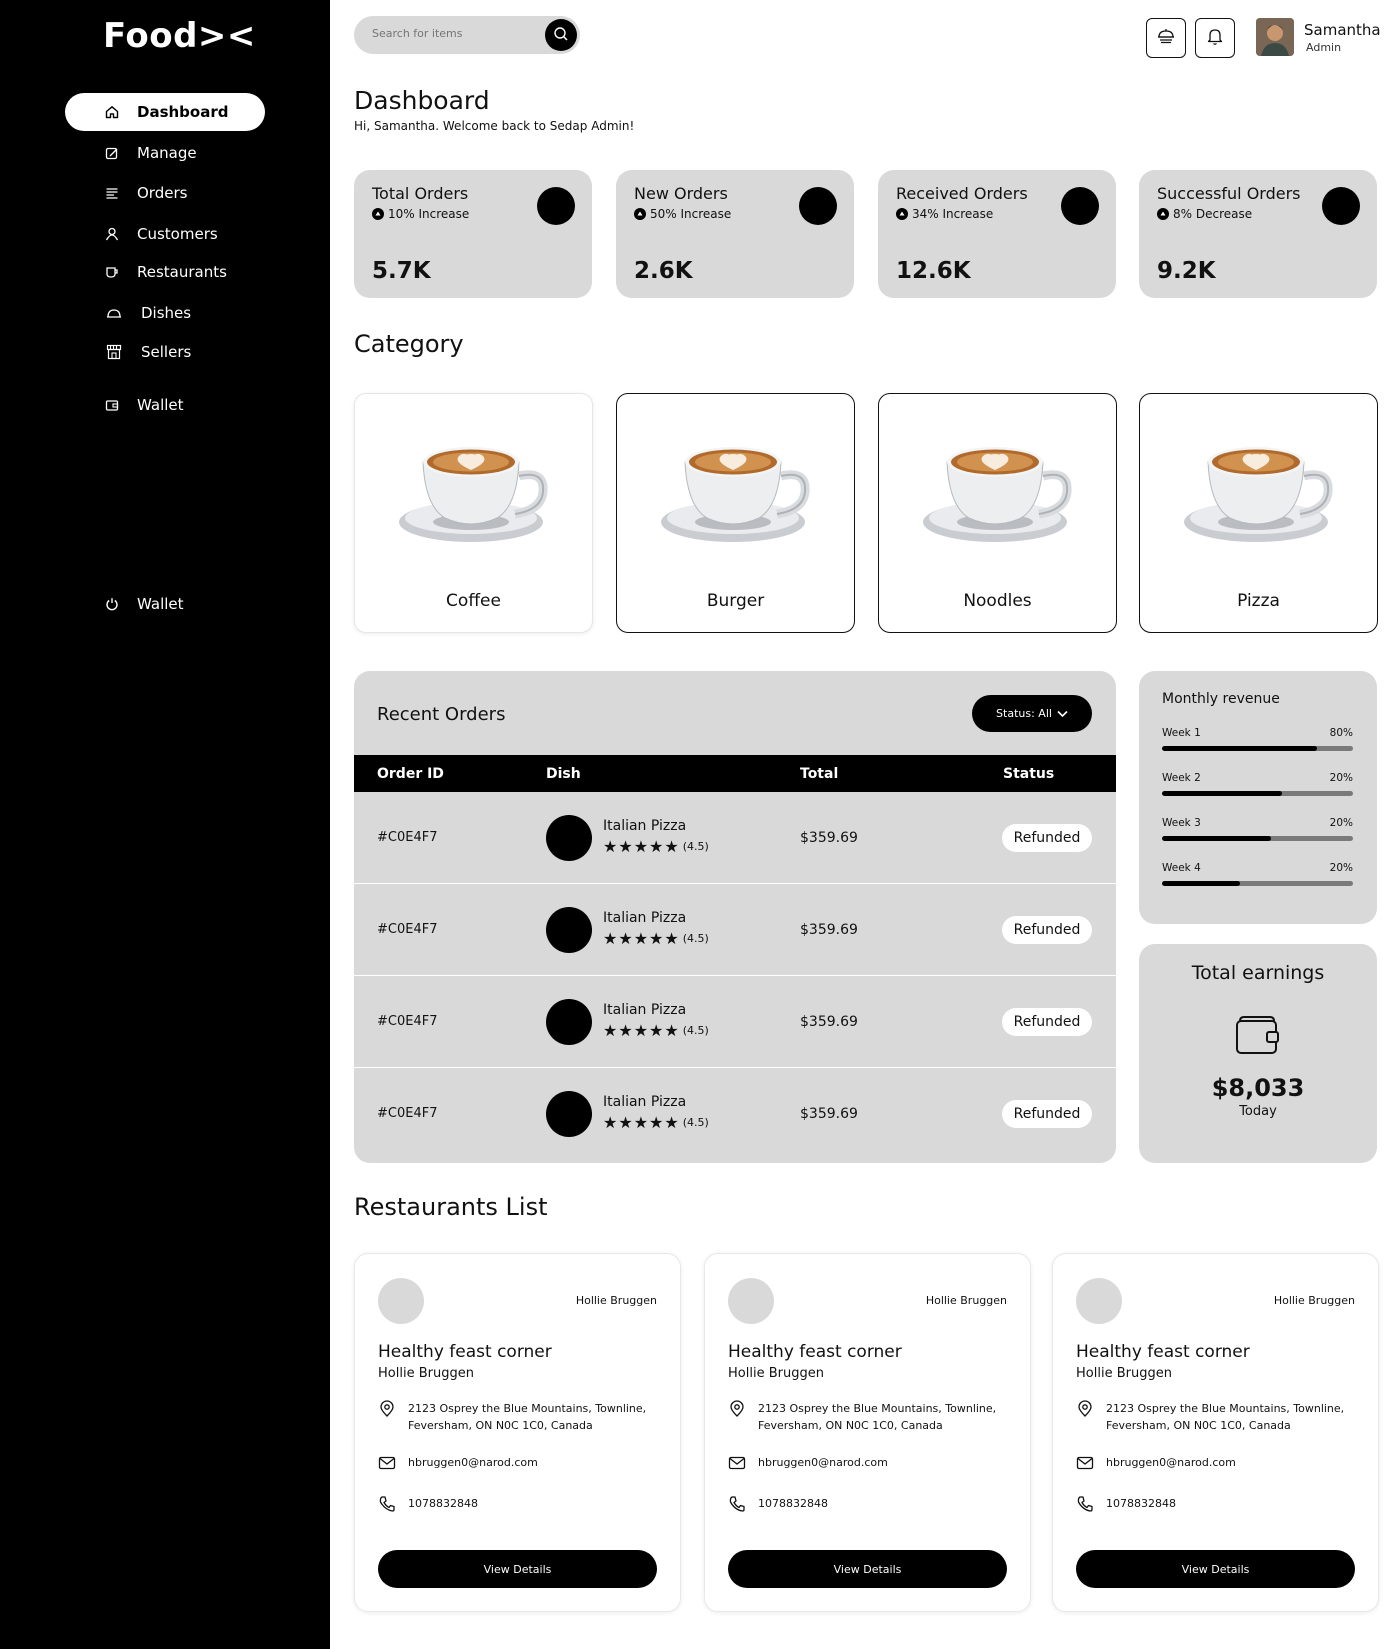 This screenshot has width=1400, height=1649. I want to click on search-bar, so click(467, 35).